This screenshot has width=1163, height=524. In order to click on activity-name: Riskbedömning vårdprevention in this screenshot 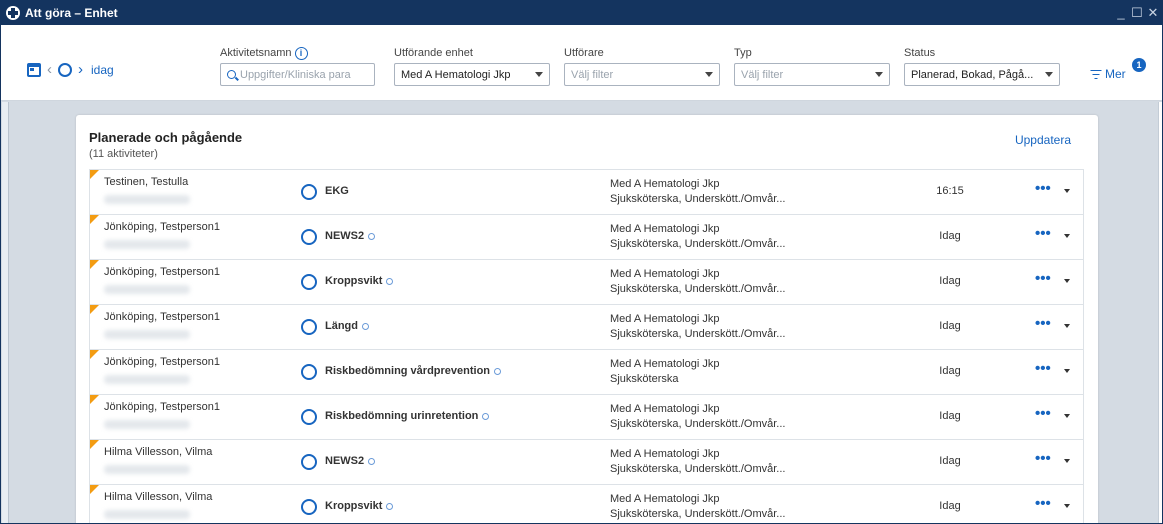, I will do `click(413, 371)`.